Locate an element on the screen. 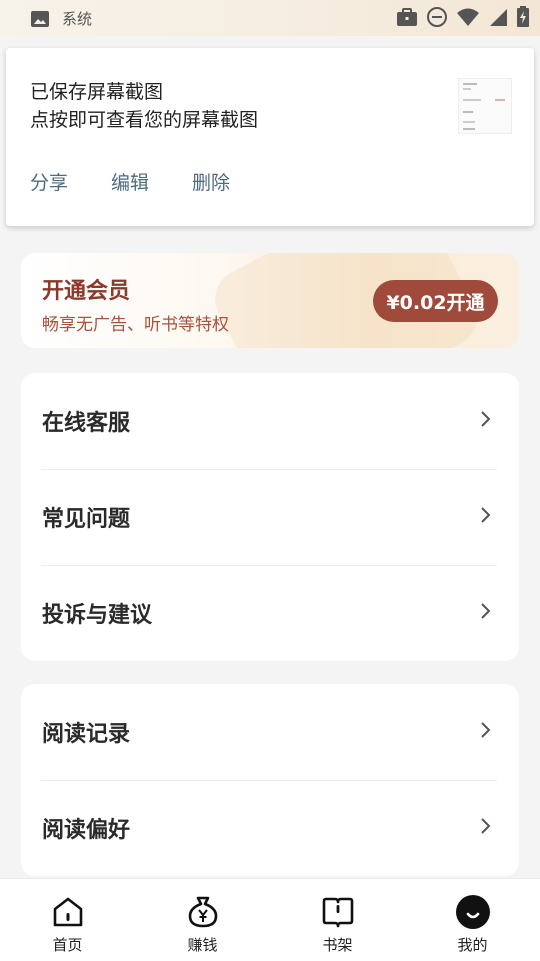  edit-button: 编辑 is located at coordinates (130, 181).